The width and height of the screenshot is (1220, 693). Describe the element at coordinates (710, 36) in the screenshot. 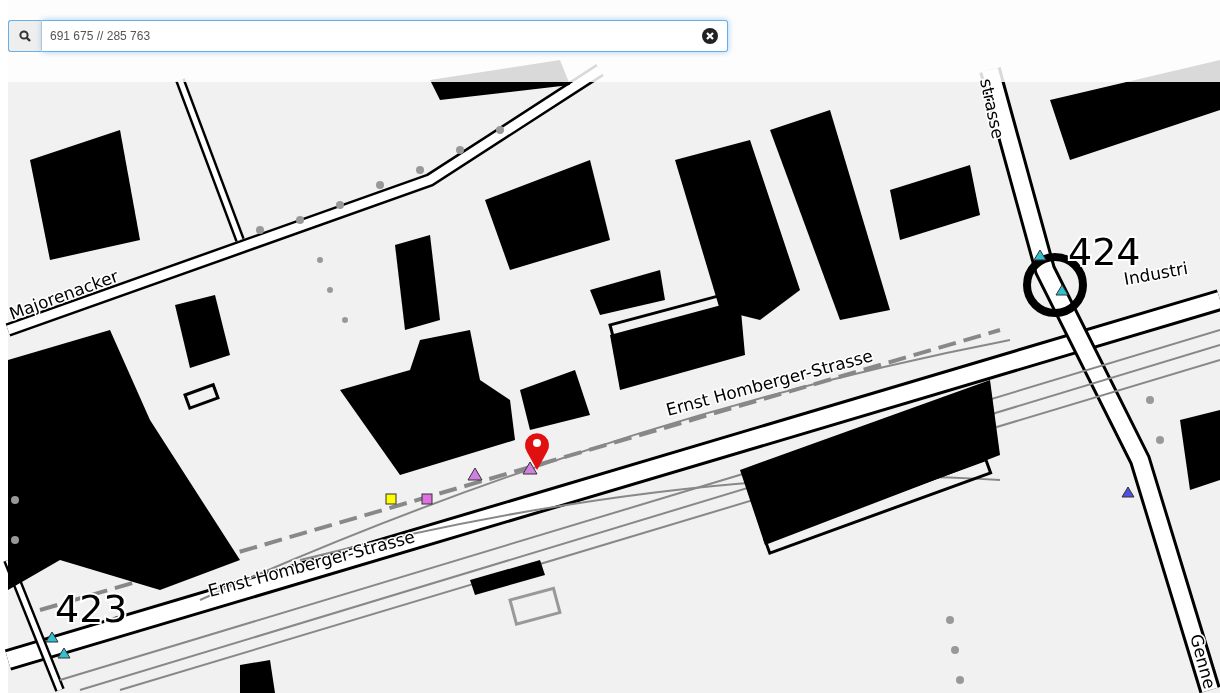

I see `clear-icon` at that location.